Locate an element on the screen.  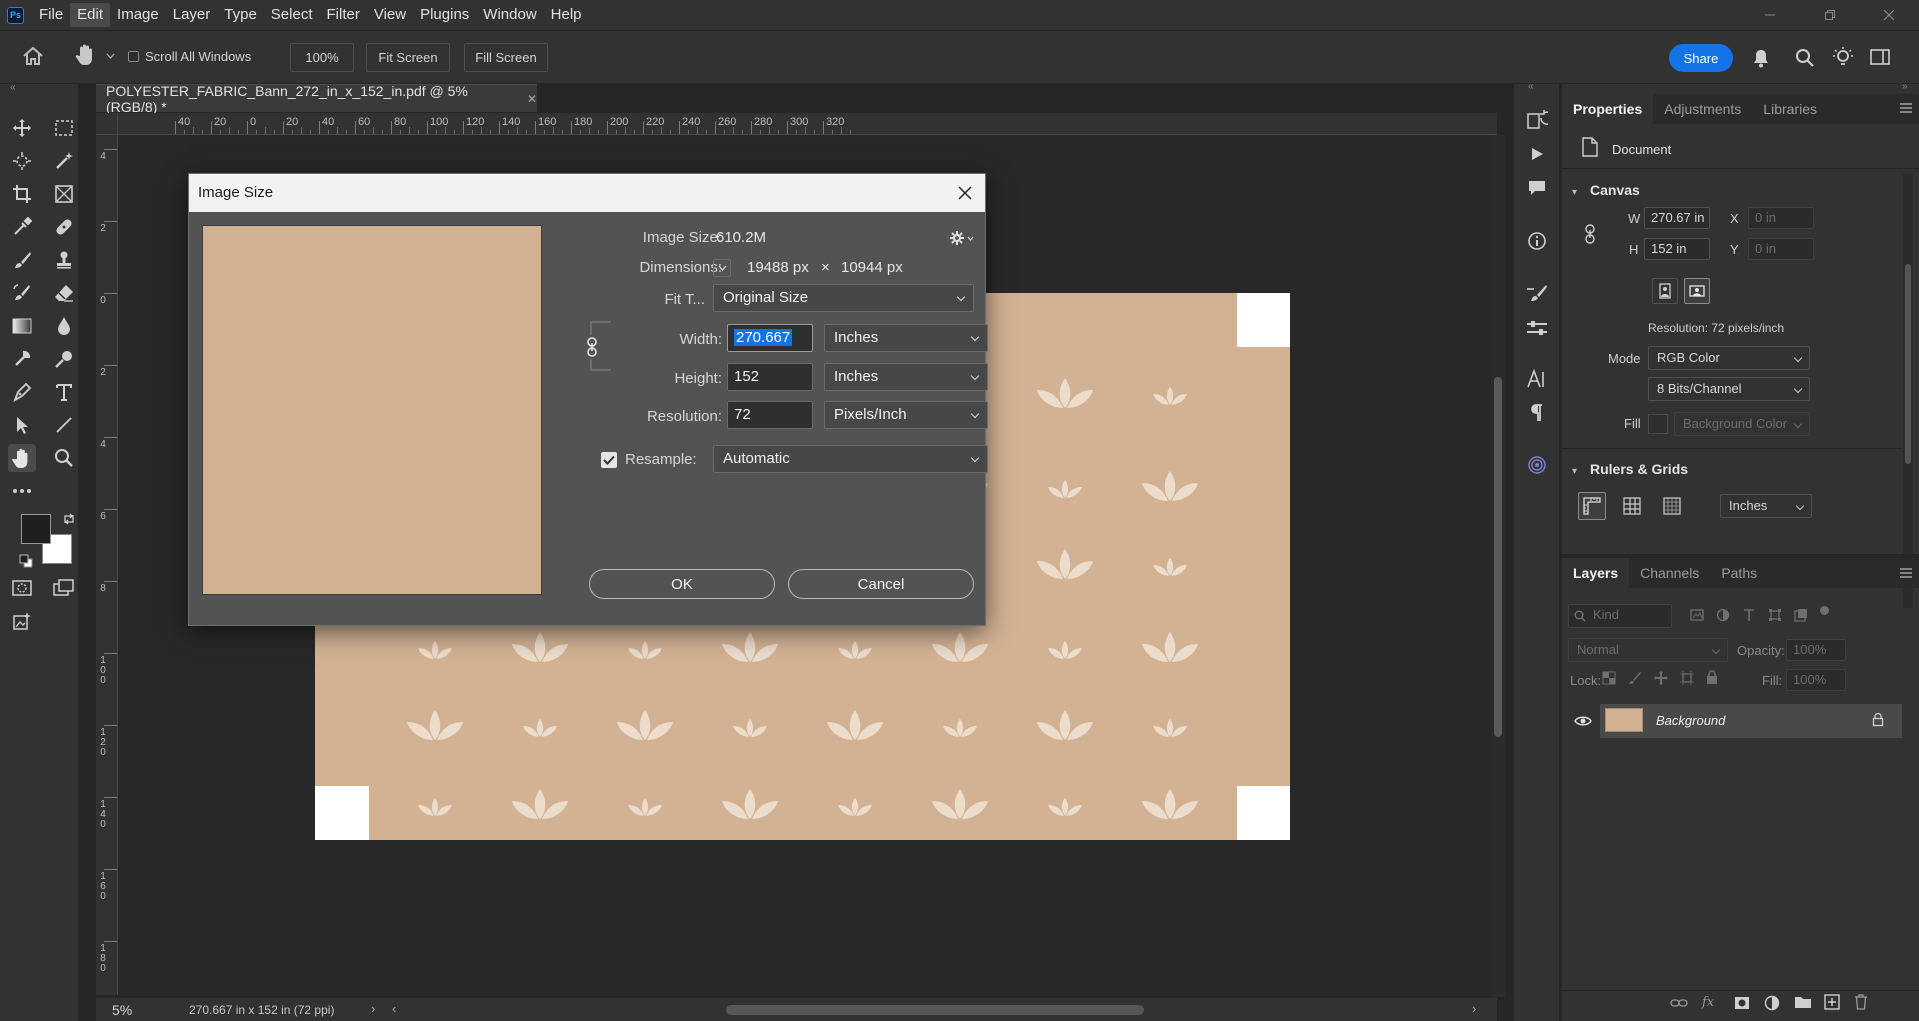
magic-wand-tool-icon is located at coordinates (64, 161).